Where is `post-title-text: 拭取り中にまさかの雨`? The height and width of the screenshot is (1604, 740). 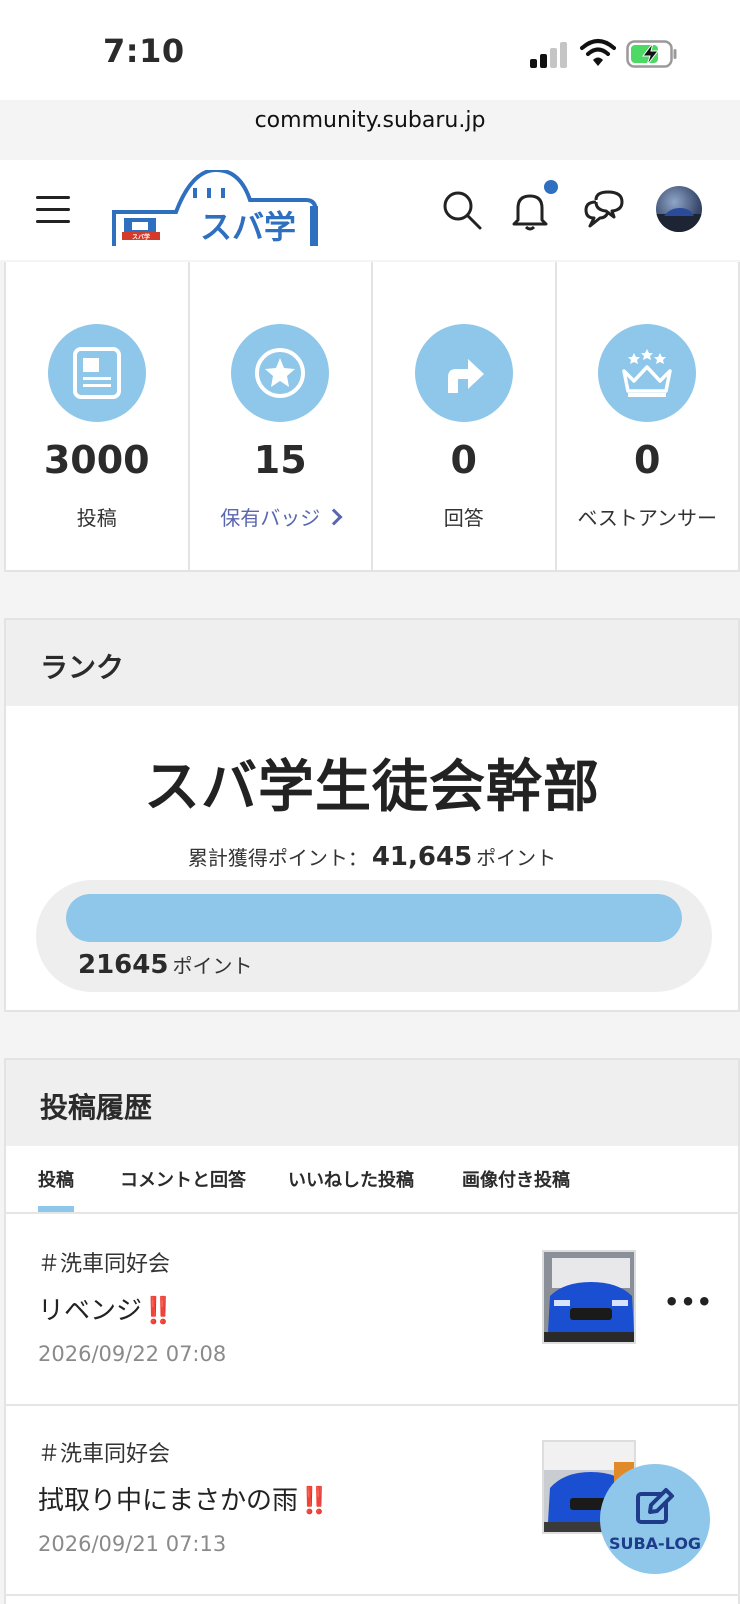
post-title-text: 拭取り中にまさかの雨 is located at coordinates (168, 1501).